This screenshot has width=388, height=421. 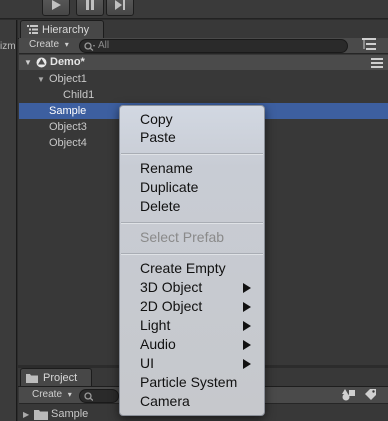 What do you see at coordinates (377, 62) in the screenshot?
I see `scene-options-icon` at bounding box center [377, 62].